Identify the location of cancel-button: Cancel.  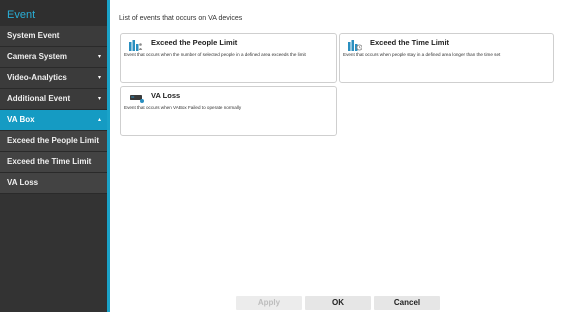
(407, 303).